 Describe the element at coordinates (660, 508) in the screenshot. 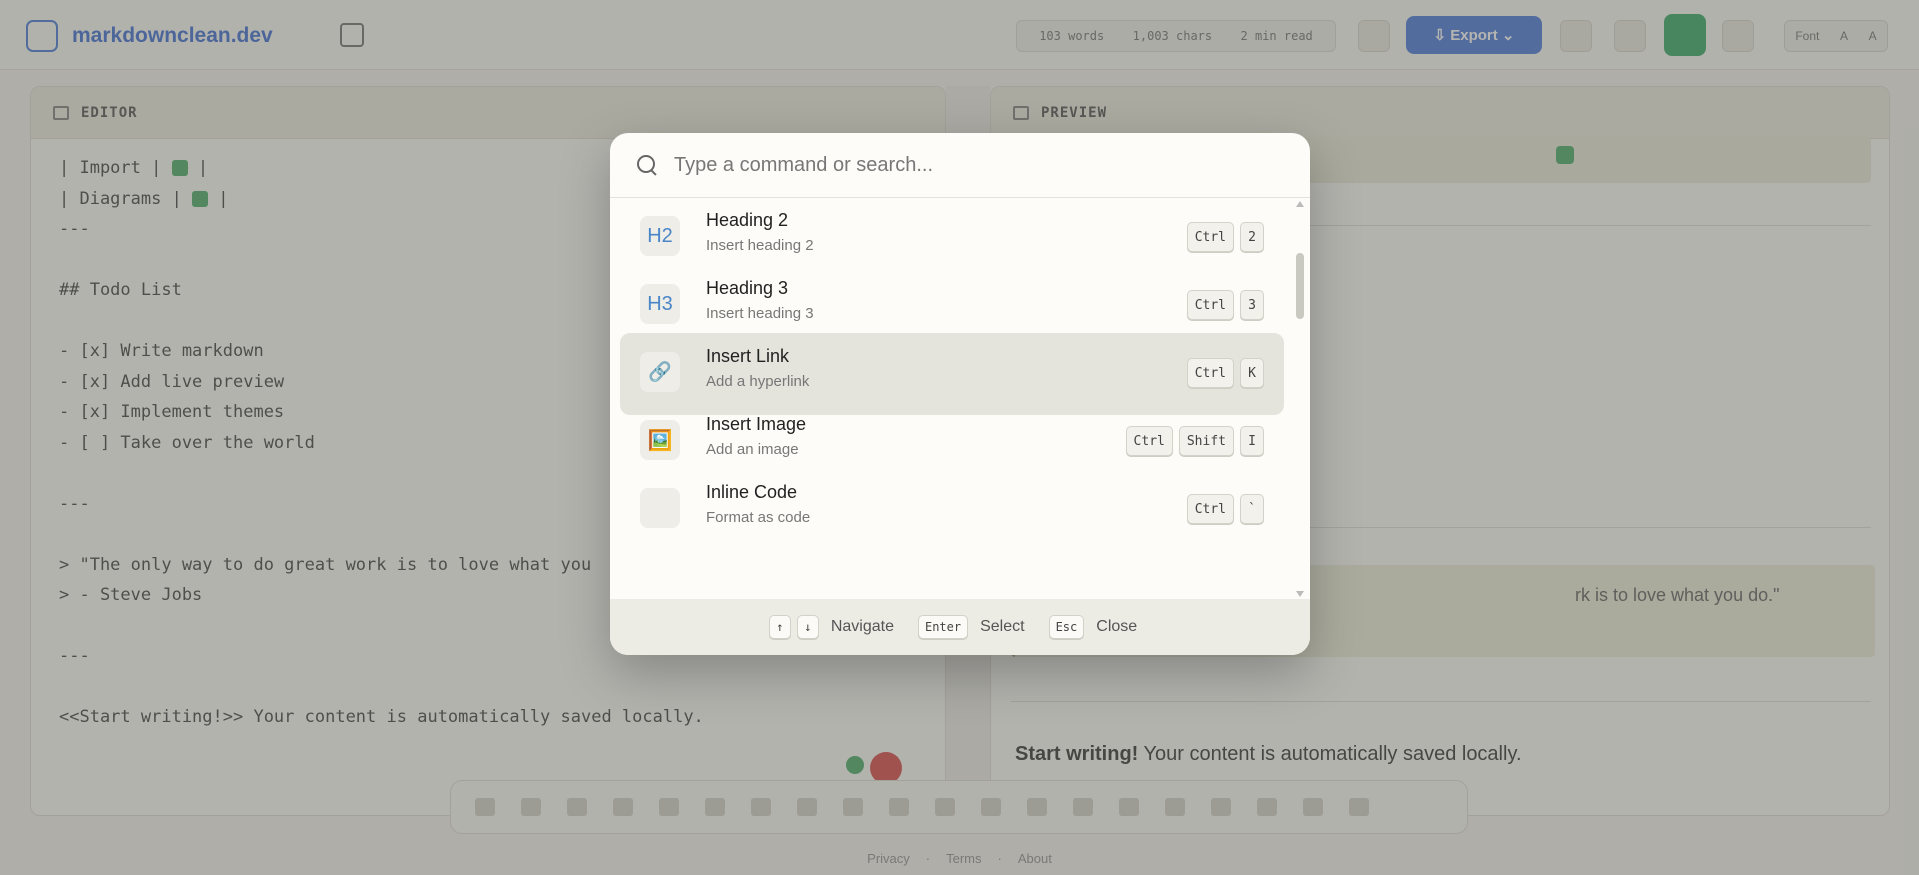

I see `code-icon` at that location.